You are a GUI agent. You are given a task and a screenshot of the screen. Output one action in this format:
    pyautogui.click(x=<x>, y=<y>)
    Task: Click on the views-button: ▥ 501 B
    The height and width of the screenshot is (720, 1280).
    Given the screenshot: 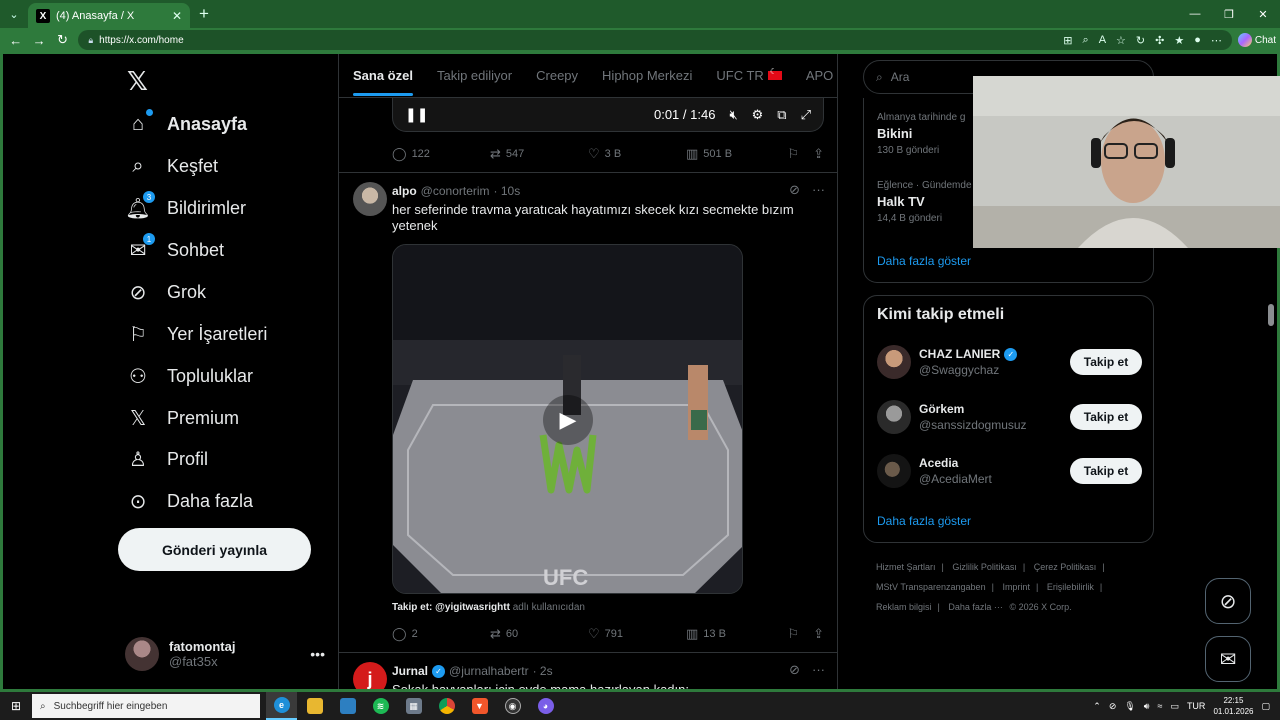 What is the action you would take?
    pyautogui.click(x=735, y=154)
    